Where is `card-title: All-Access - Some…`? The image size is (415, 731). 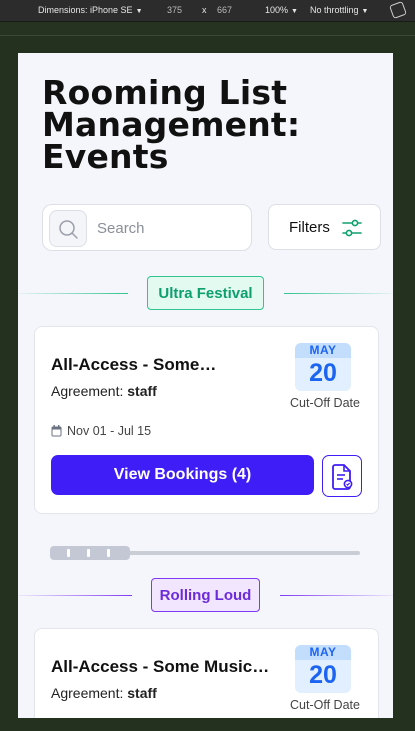
card-title: All-Access - Some… is located at coordinates (134, 364).